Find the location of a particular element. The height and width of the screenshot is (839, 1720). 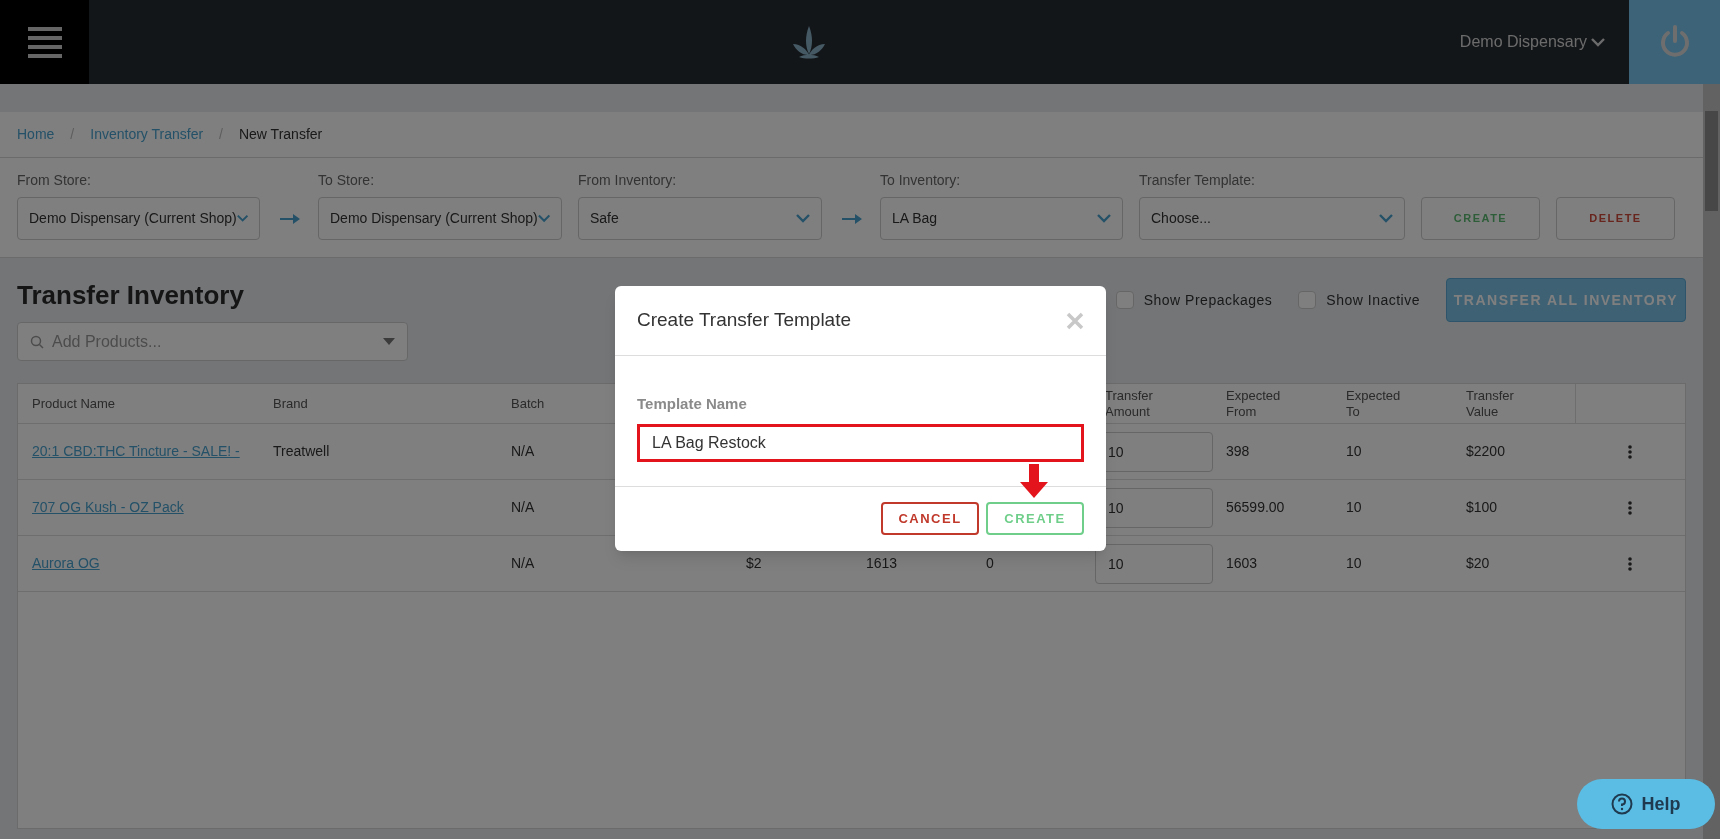

down-arrow-icon is located at coordinates (1034, 480).